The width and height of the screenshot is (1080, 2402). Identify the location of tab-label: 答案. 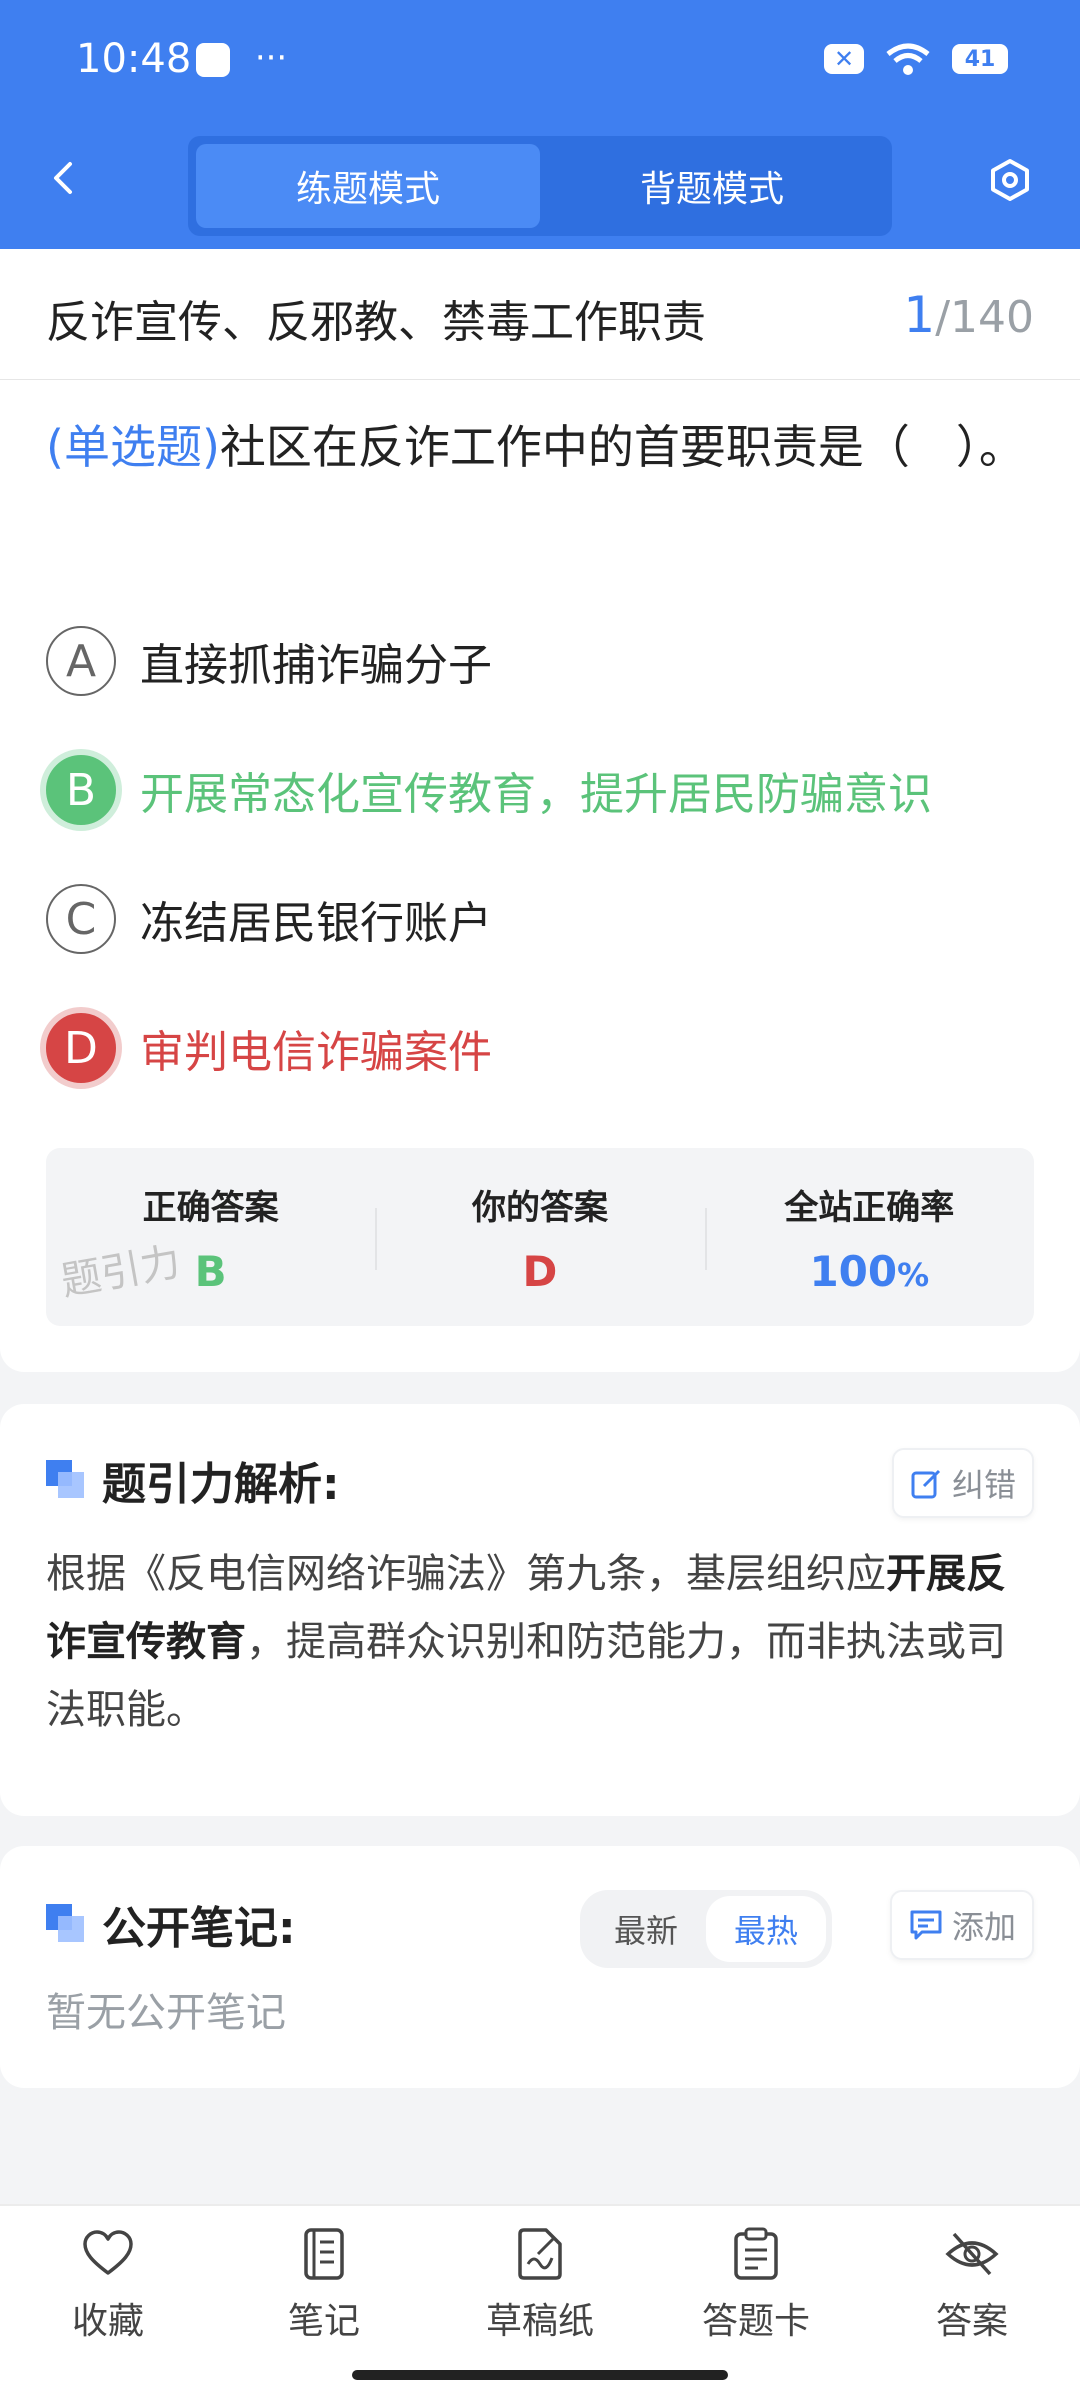
(971, 2321).